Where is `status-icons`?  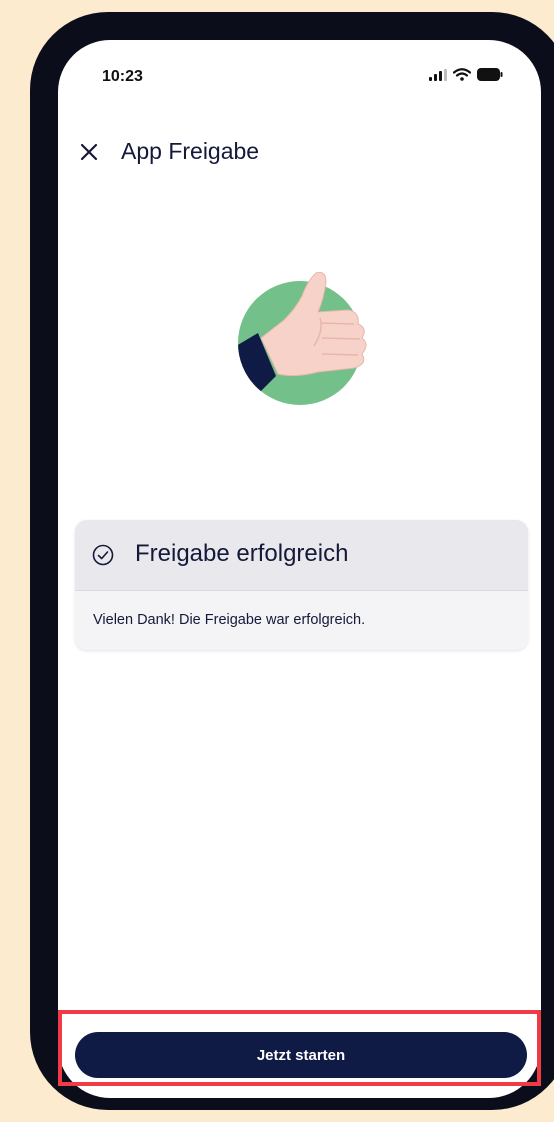 status-icons is located at coordinates (466, 74).